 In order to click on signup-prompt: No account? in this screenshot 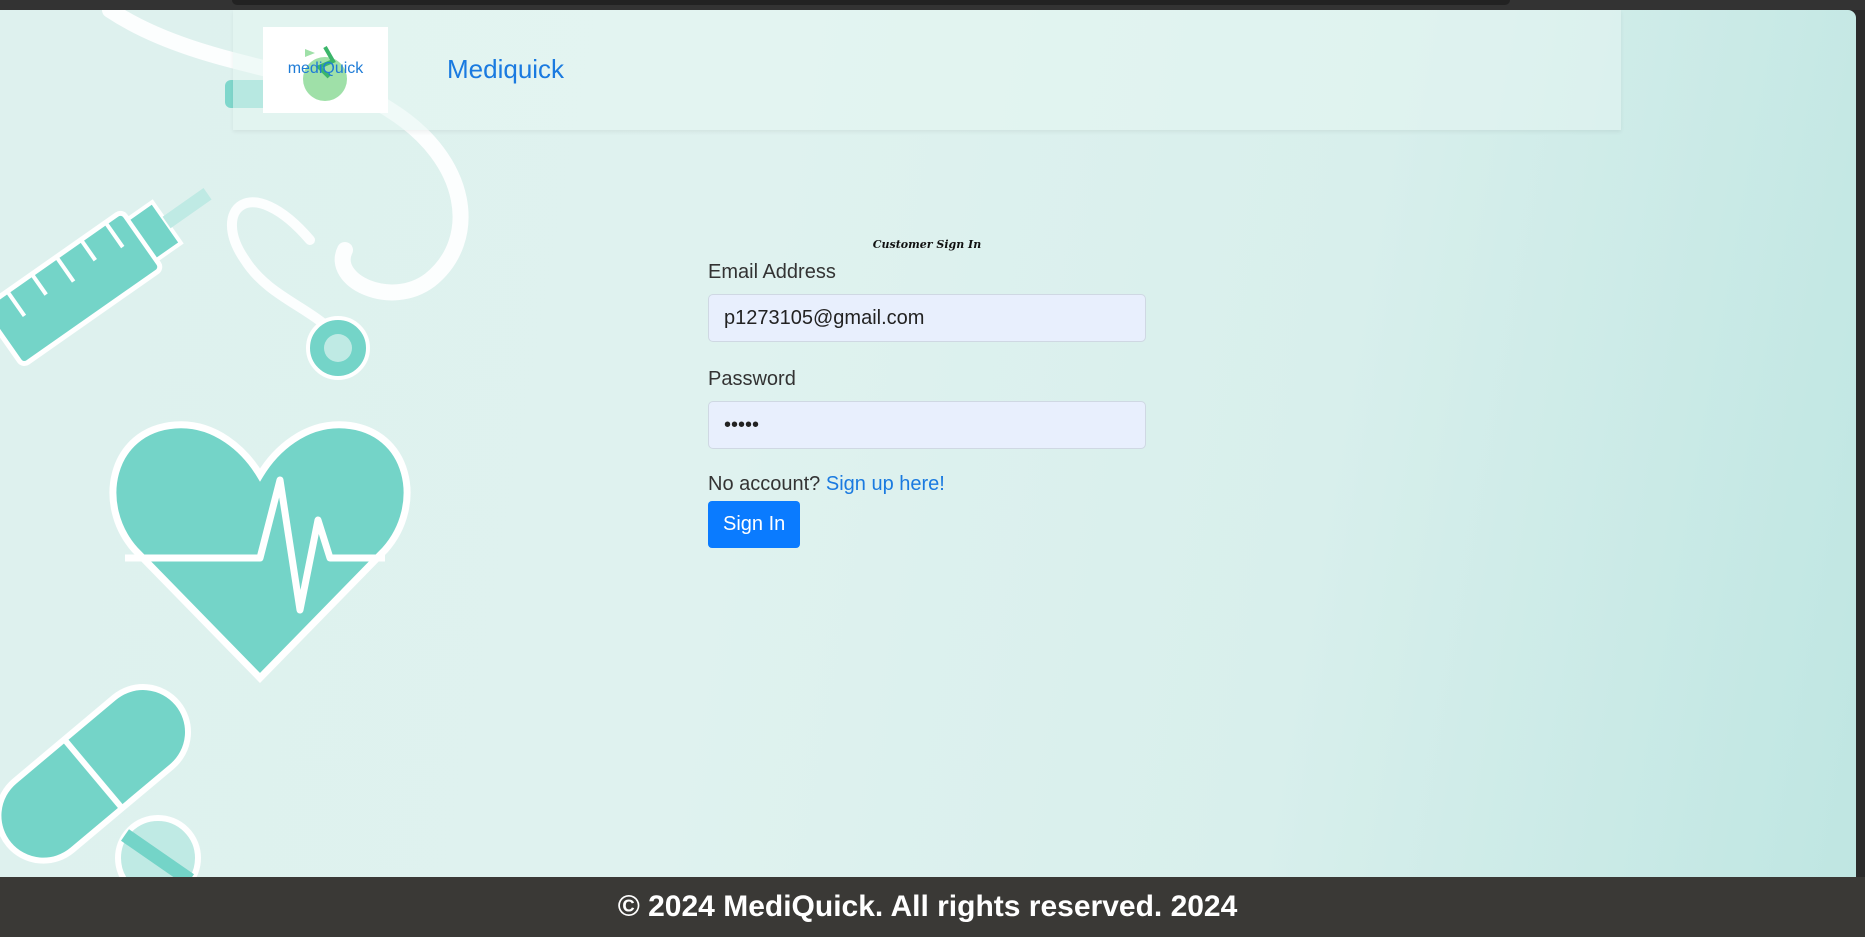, I will do `click(764, 484)`.